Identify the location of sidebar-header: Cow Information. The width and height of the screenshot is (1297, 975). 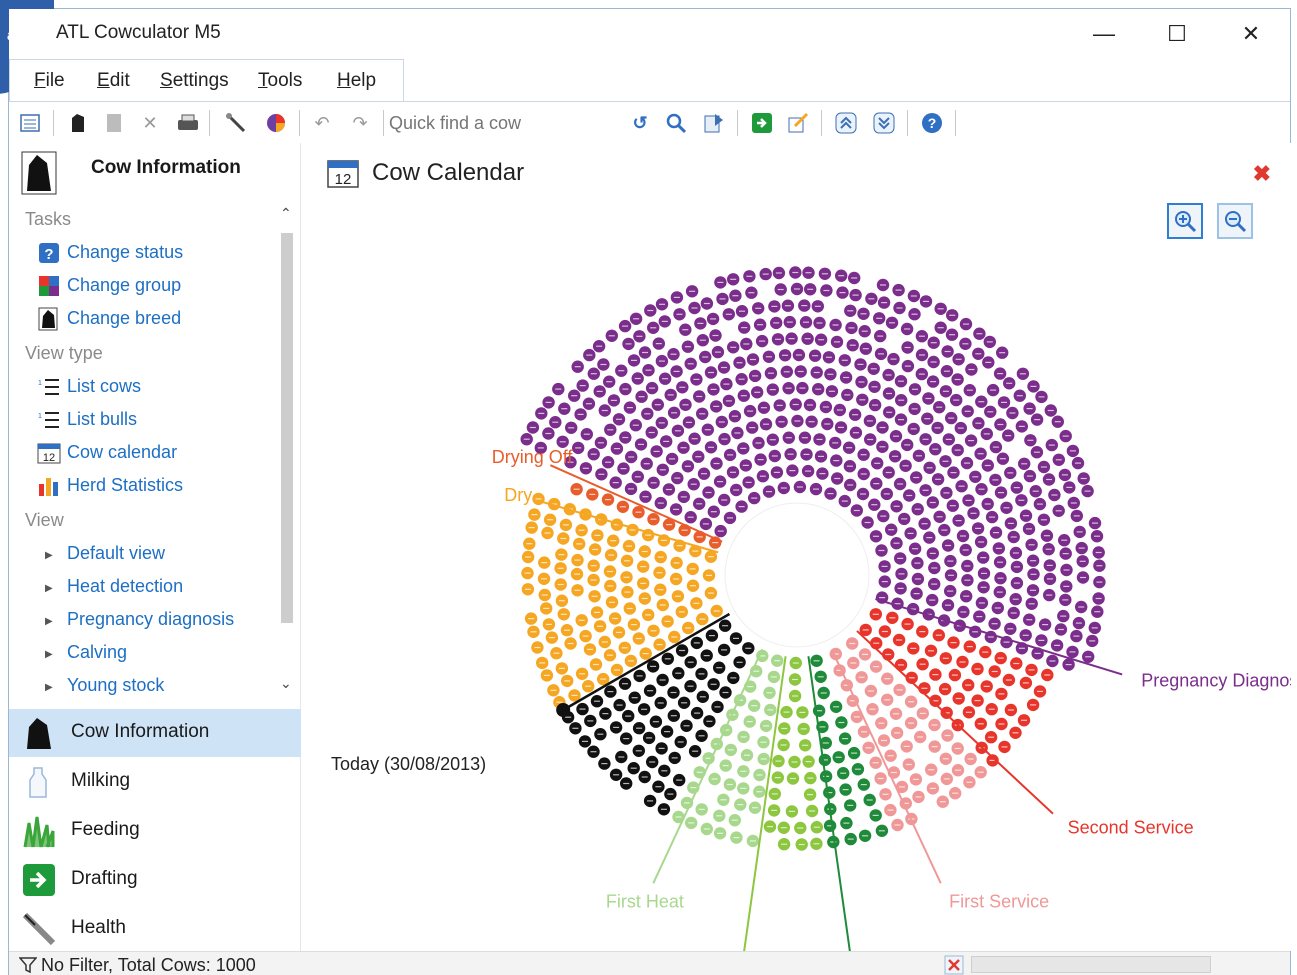
(155, 171).